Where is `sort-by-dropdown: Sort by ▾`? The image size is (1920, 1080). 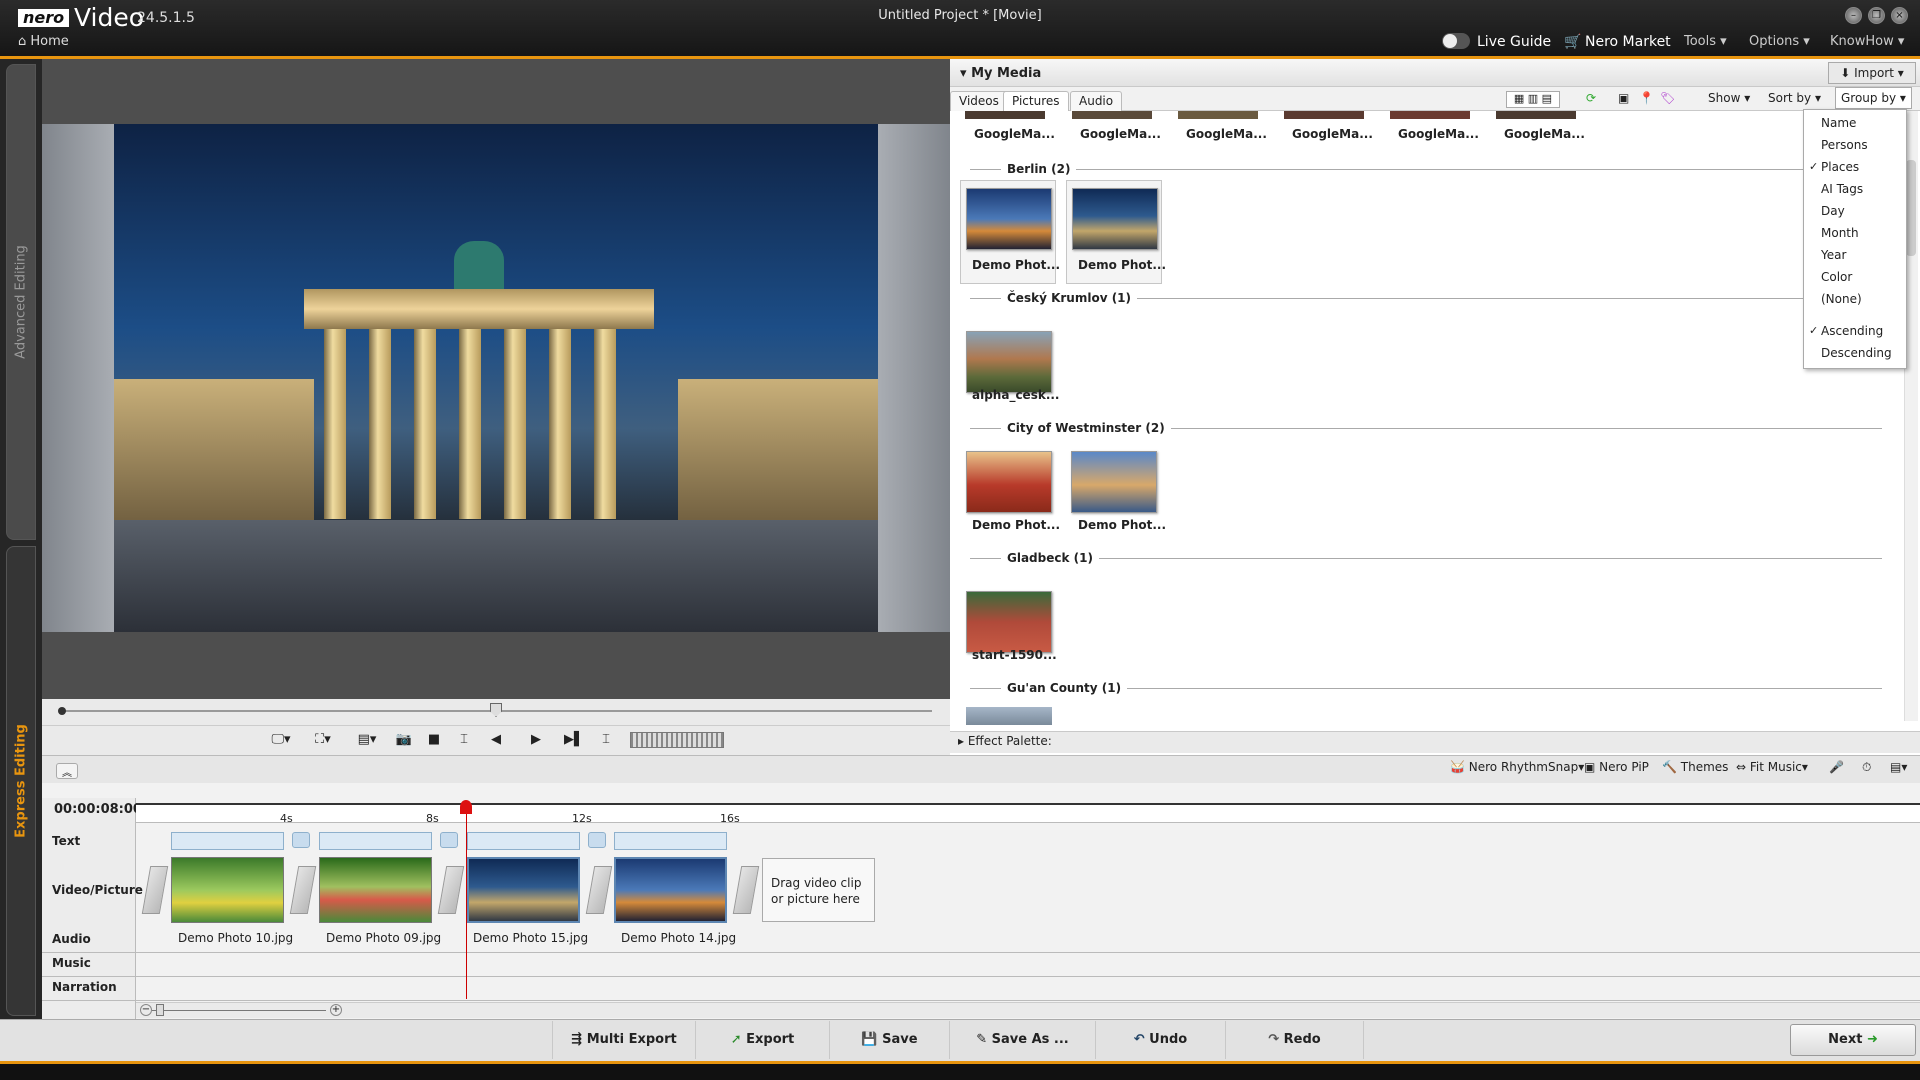
sort-by-dropdown: Sort by ▾ is located at coordinates (1794, 98).